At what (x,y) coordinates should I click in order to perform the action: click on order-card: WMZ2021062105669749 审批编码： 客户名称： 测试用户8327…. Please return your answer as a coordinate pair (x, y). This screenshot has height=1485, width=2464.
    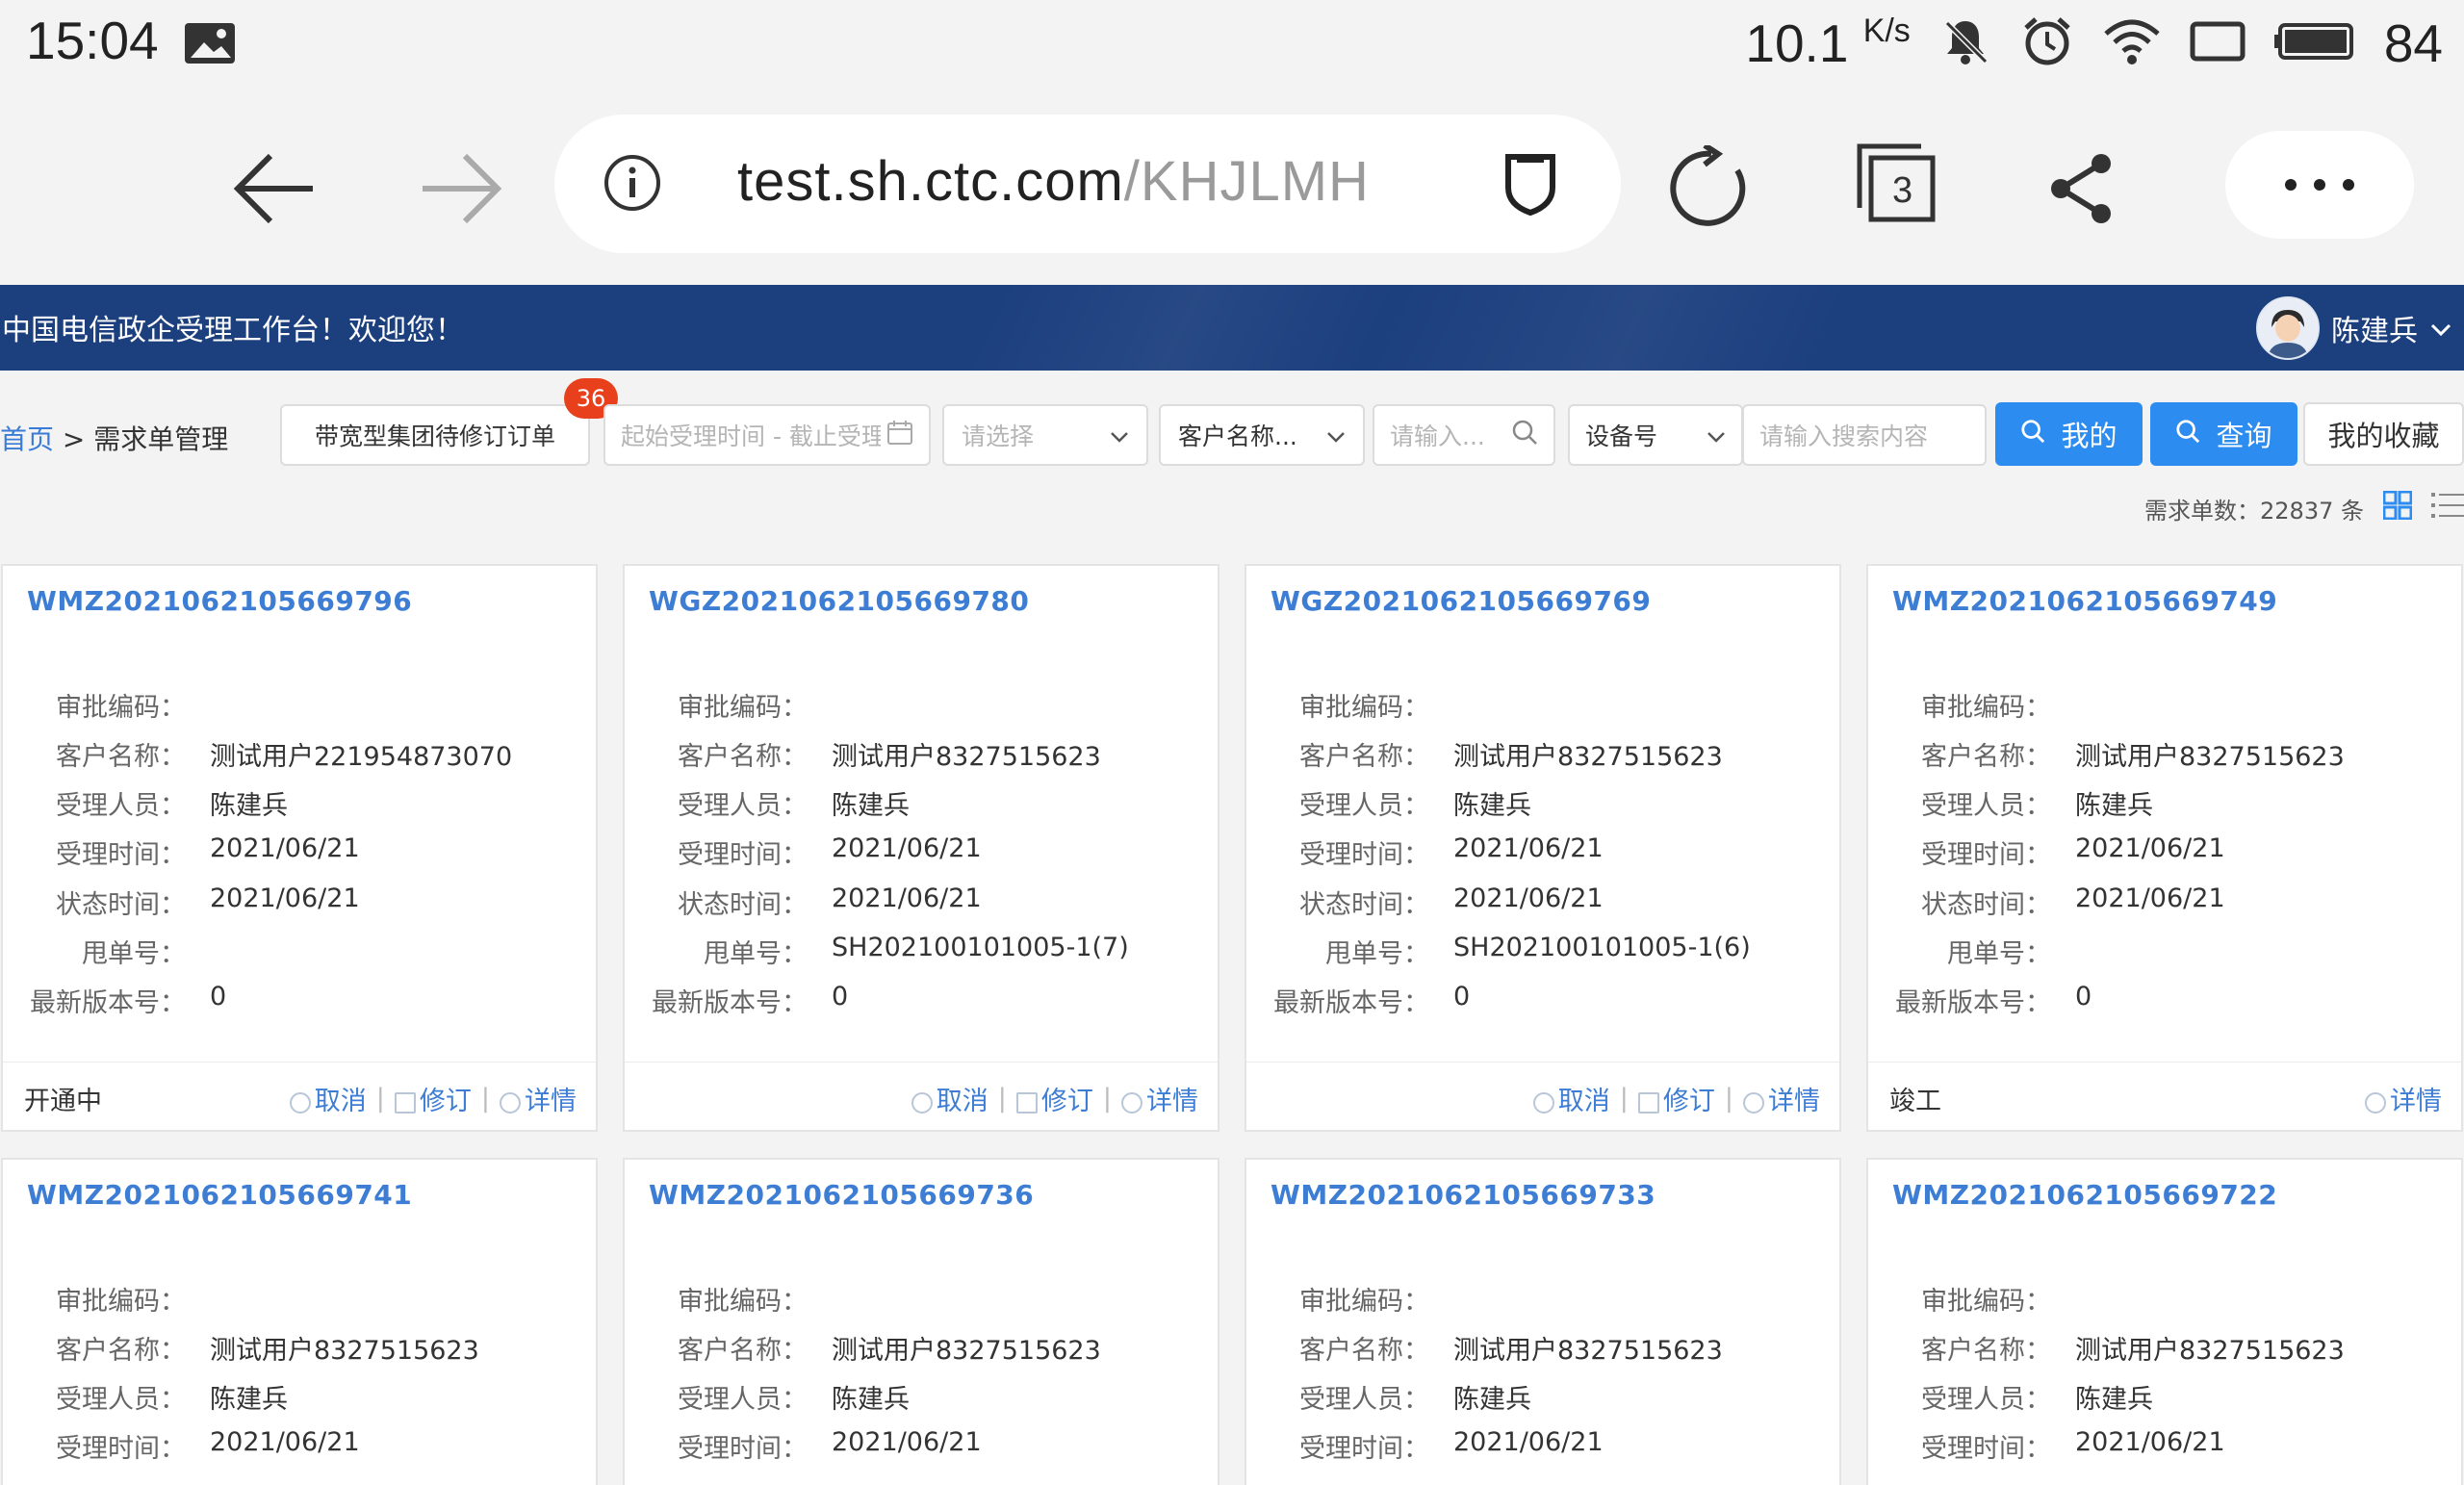
    Looking at the image, I should click on (2164, 848).